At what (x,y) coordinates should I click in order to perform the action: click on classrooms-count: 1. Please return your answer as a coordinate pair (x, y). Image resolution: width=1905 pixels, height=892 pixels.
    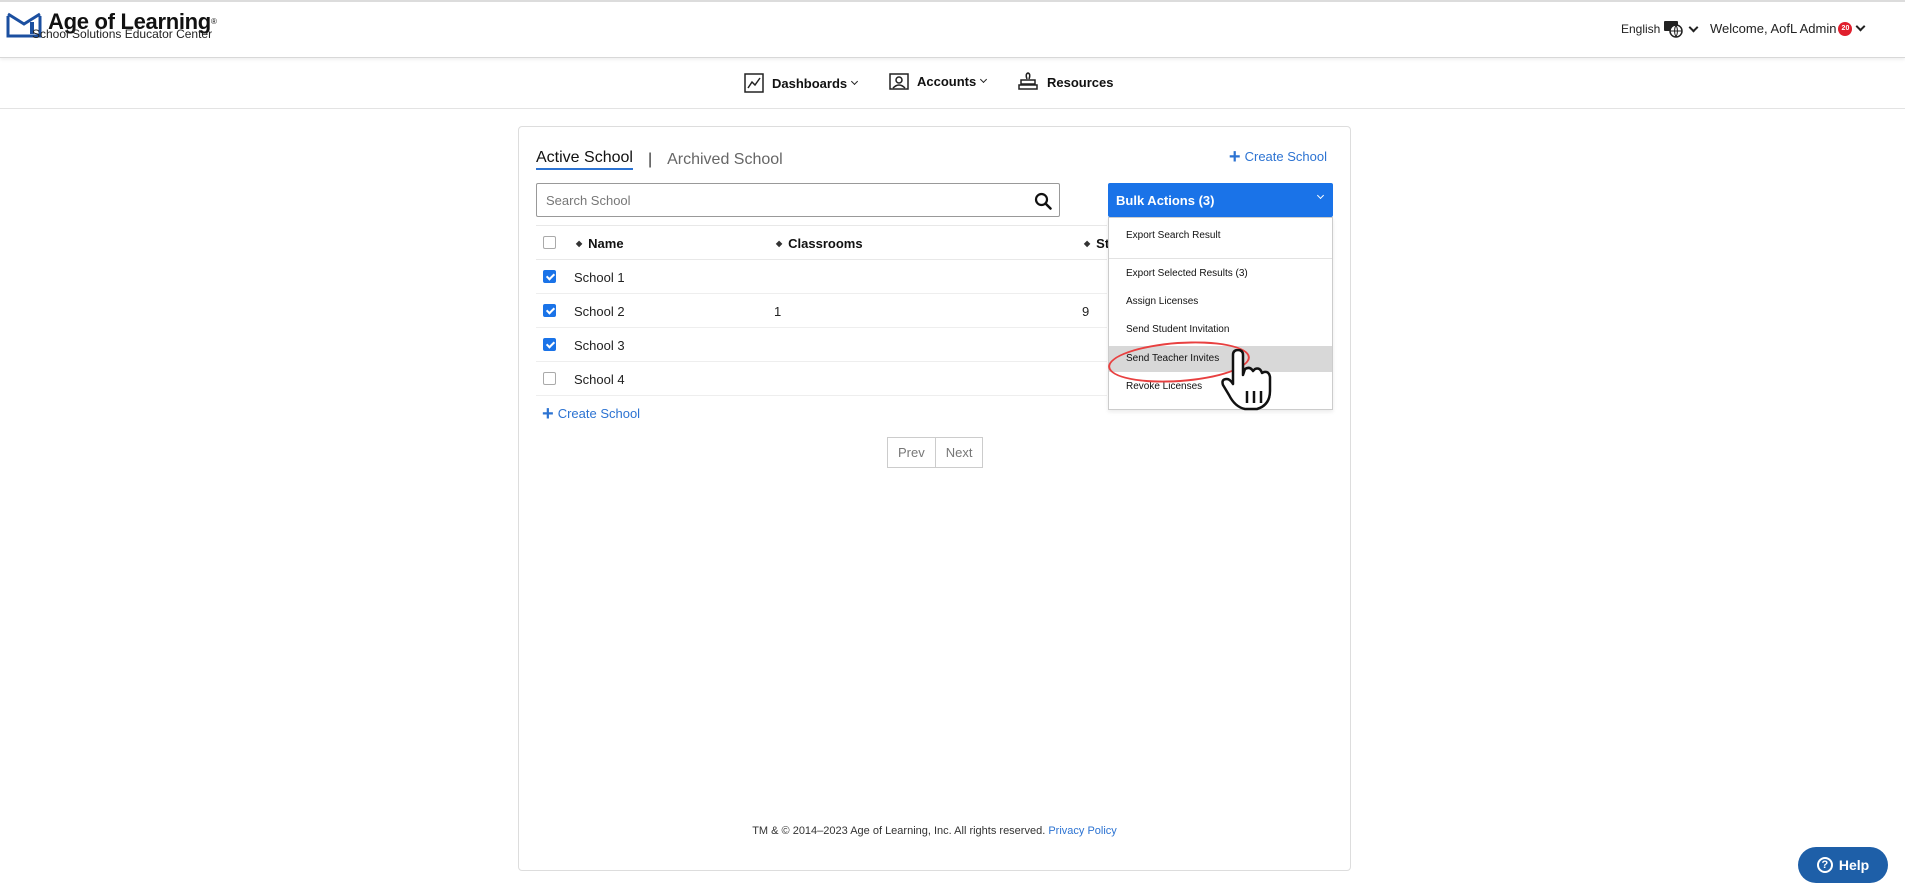
    Looking at the image, I should click on (778, 311).